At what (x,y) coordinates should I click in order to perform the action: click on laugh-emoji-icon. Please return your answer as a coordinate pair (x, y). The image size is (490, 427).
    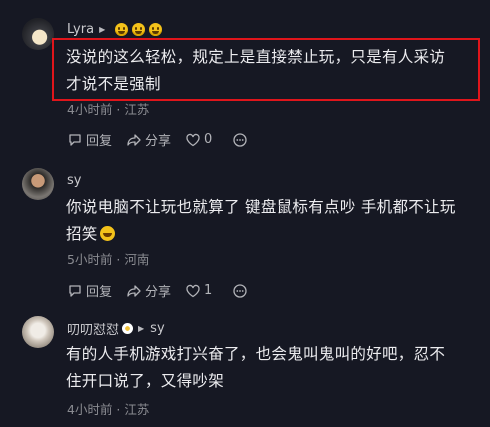
    Looking at the image, I should click on (107, 233).